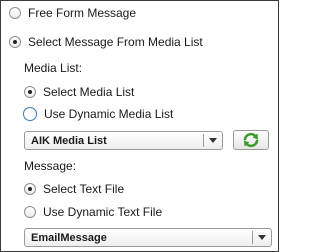 This screenshot has height=252, width=320. Describe the element at coordinates (148, 237) in the screenshot. I see `message-dropdown: EmailMessage` at that location.